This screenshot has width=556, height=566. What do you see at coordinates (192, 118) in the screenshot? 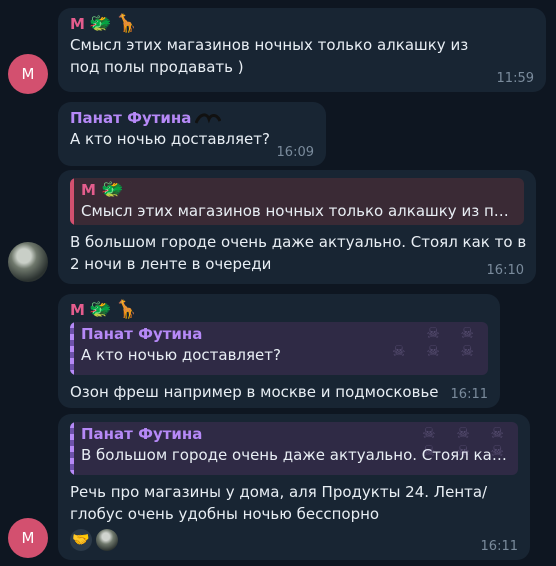
I see `sender-name: Панат Футина` at bounding box center [192, 118].